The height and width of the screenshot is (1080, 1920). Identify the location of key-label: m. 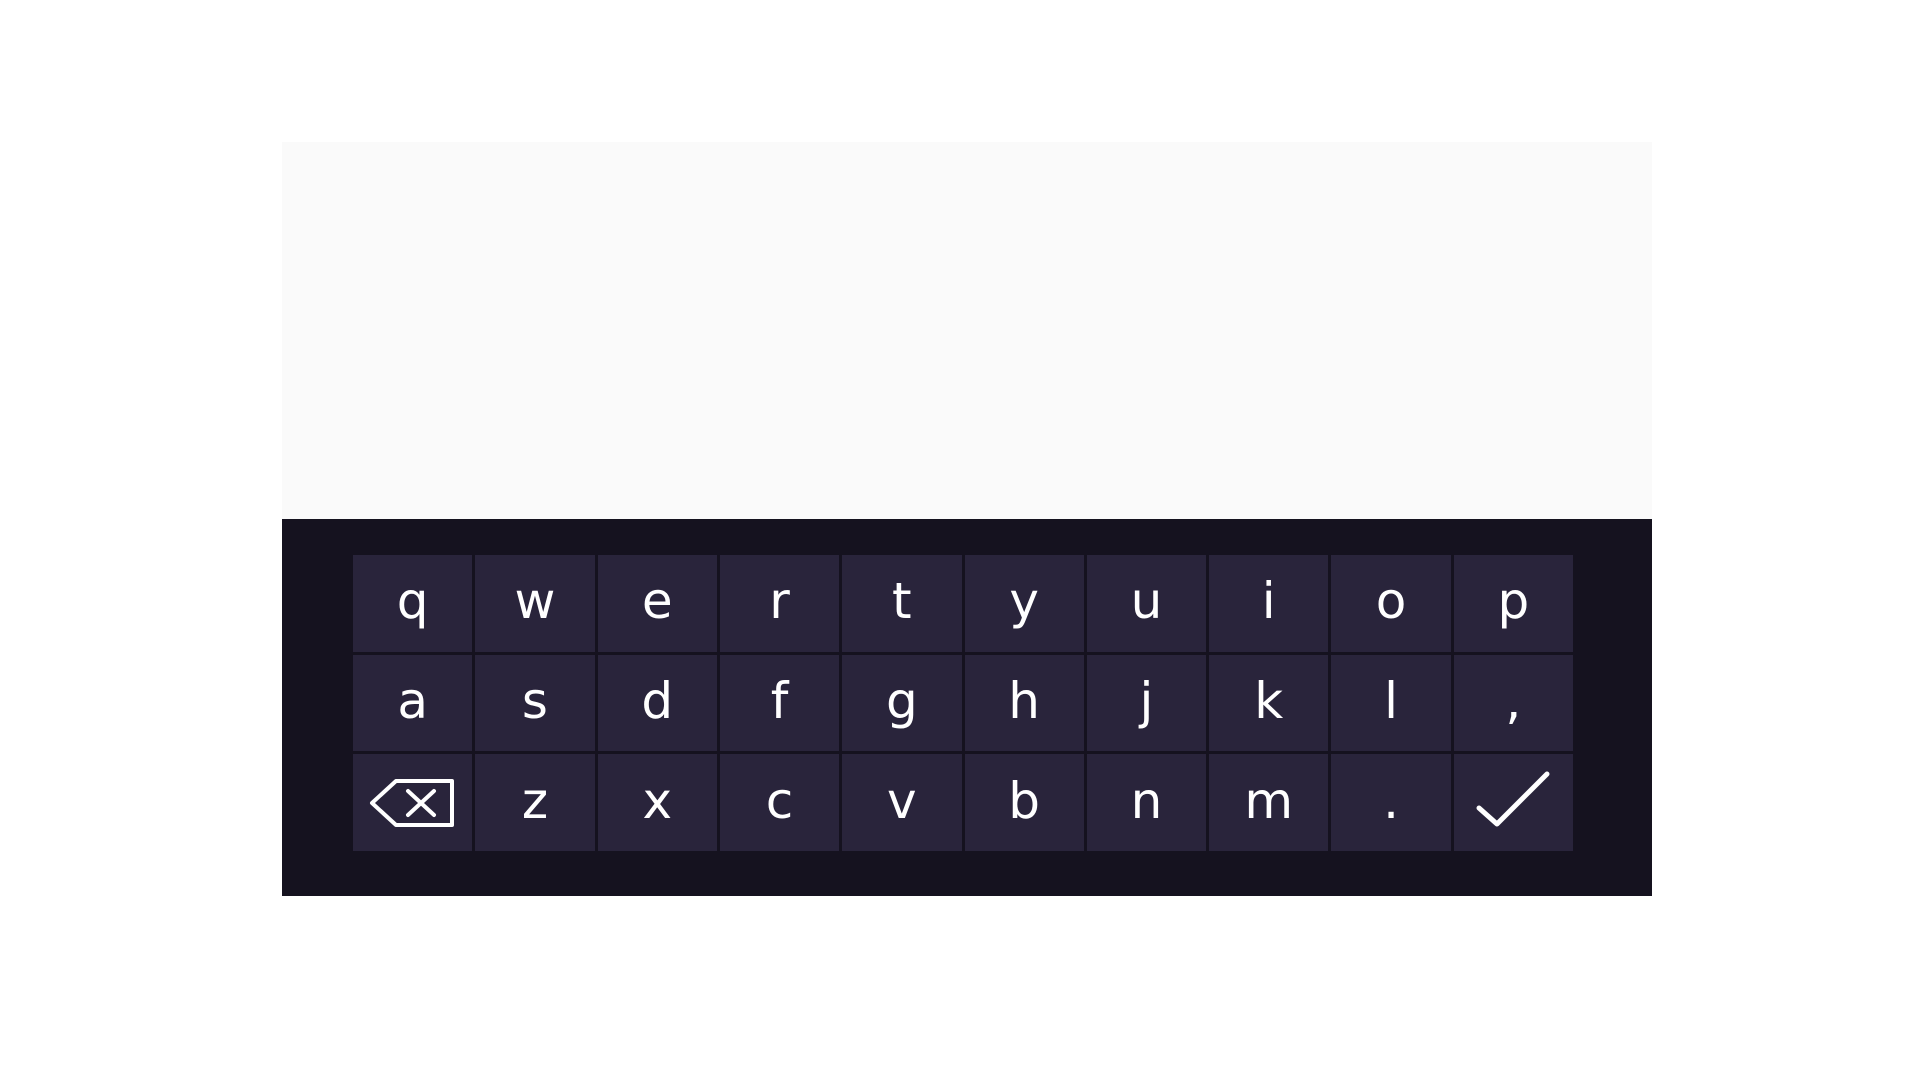
(1269, 800).